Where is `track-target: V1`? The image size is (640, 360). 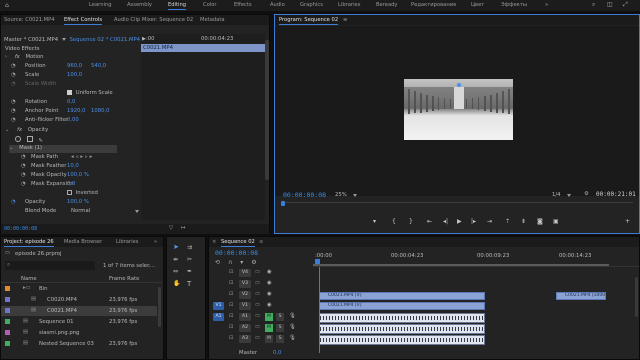
track-target: V1 is located at coordinates (245, 306).